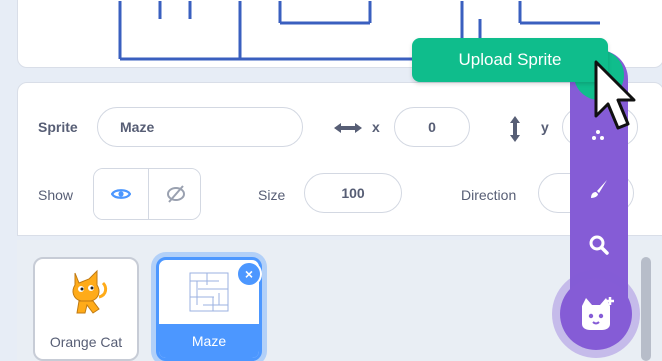 The image size is (662, 361). Describe the element at coordinates (489, 195) in the screenshot. I see `direction-label: Direction` at that location.